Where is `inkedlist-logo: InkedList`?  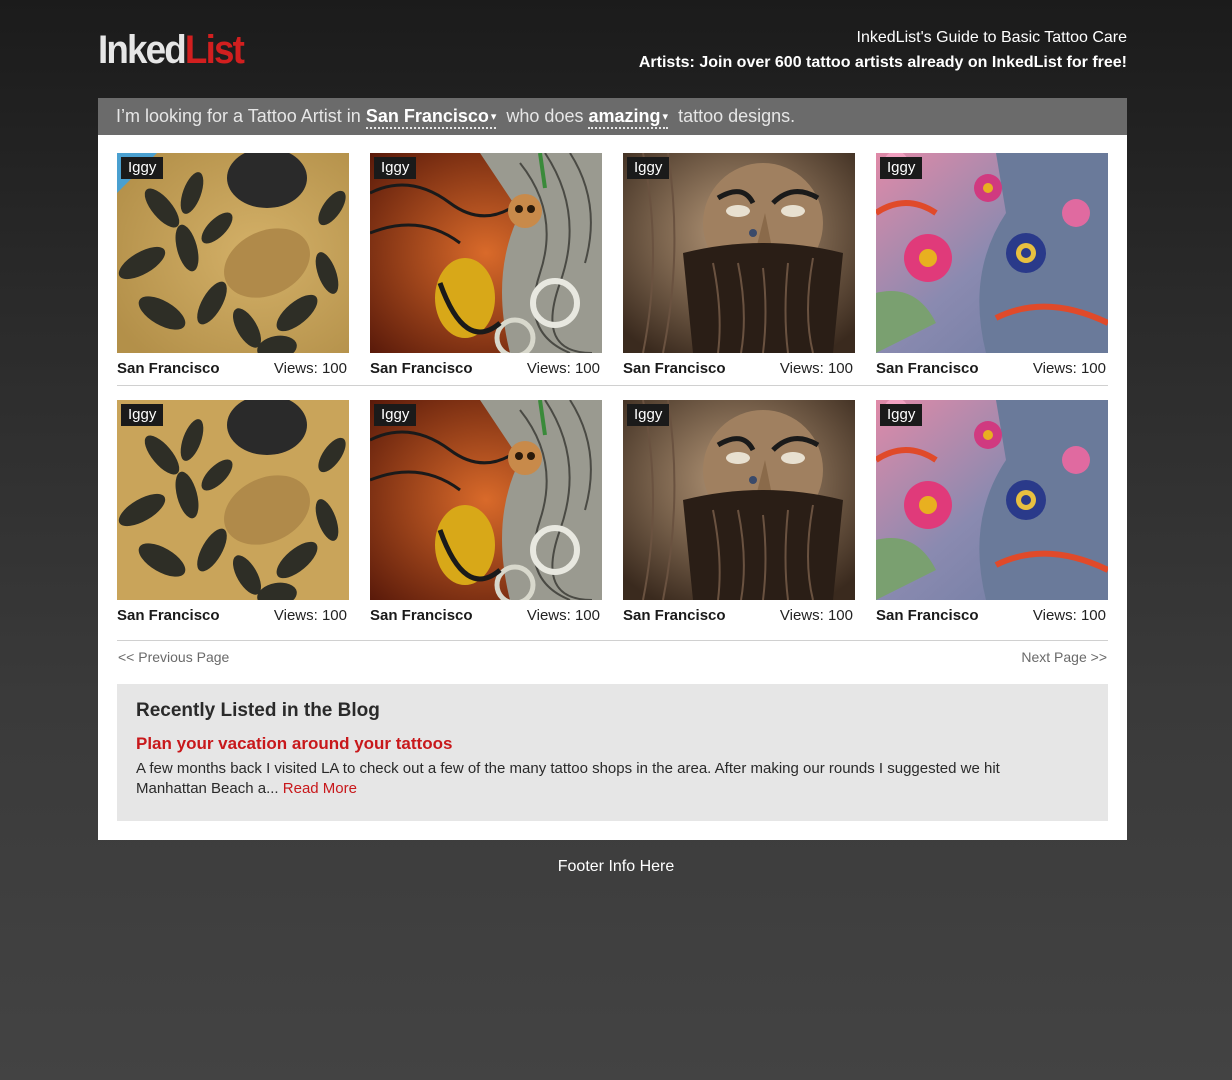 inkedlist-logo: InkedList is located at coordinates (171, 50).